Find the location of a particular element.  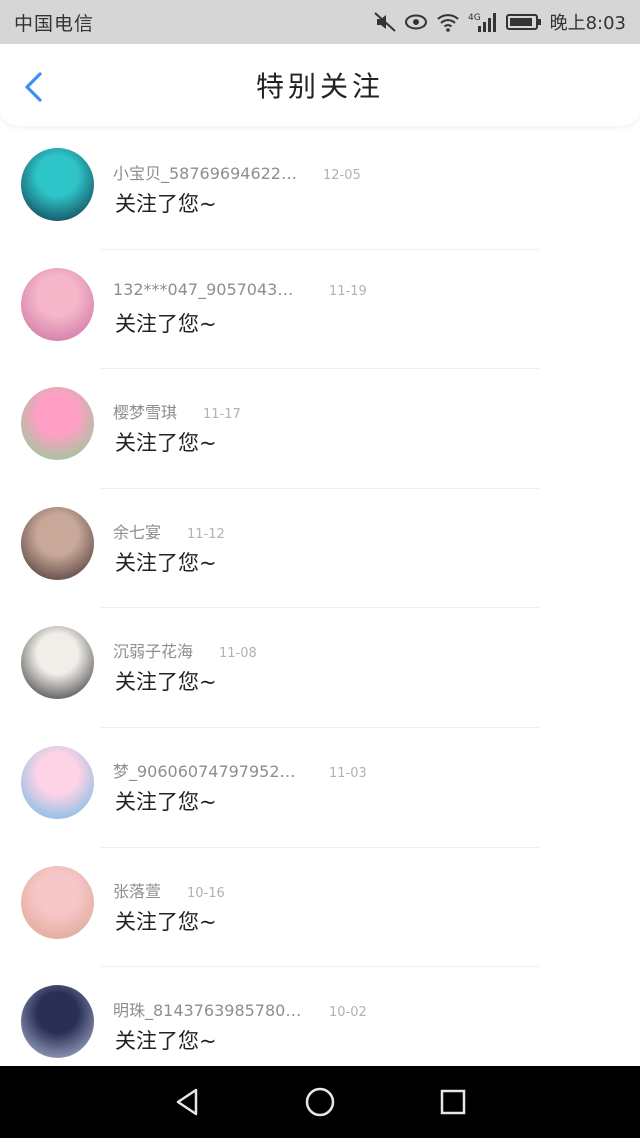

item-meta: 小宝贝_58769694622… 12-05 is located at coordinates (237, 172).